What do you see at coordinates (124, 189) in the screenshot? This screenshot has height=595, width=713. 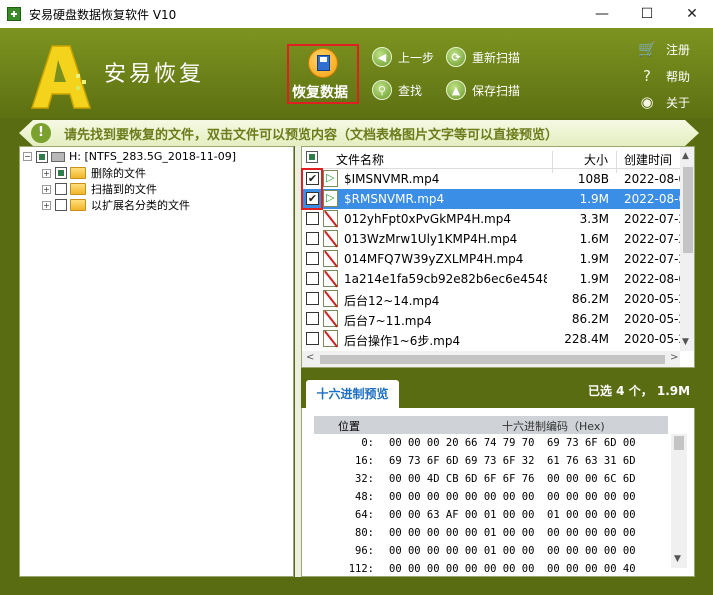 I see `tree-item-label: 扫描到的文件` at bounding box center [124, 189].